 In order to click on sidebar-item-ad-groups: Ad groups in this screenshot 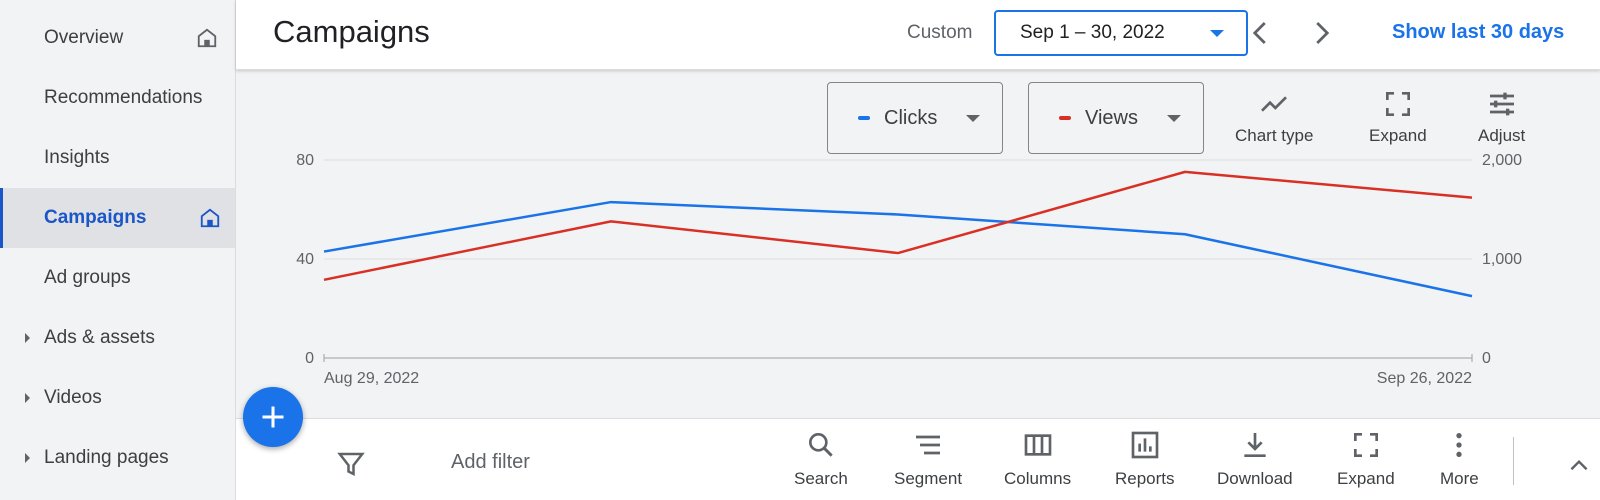, I will do `click(117, 278)`.